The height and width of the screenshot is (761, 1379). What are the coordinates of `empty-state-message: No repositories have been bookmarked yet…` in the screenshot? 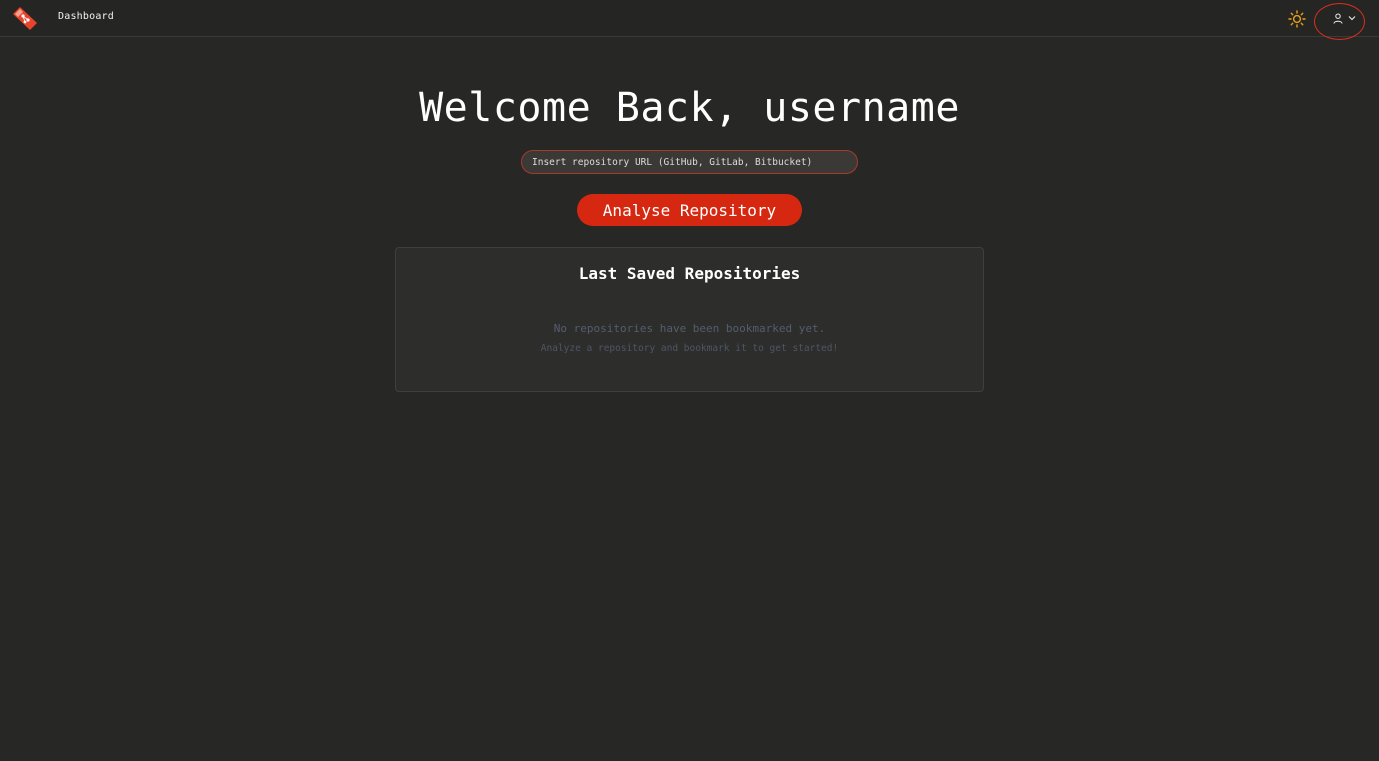 It's located at (689, 328).